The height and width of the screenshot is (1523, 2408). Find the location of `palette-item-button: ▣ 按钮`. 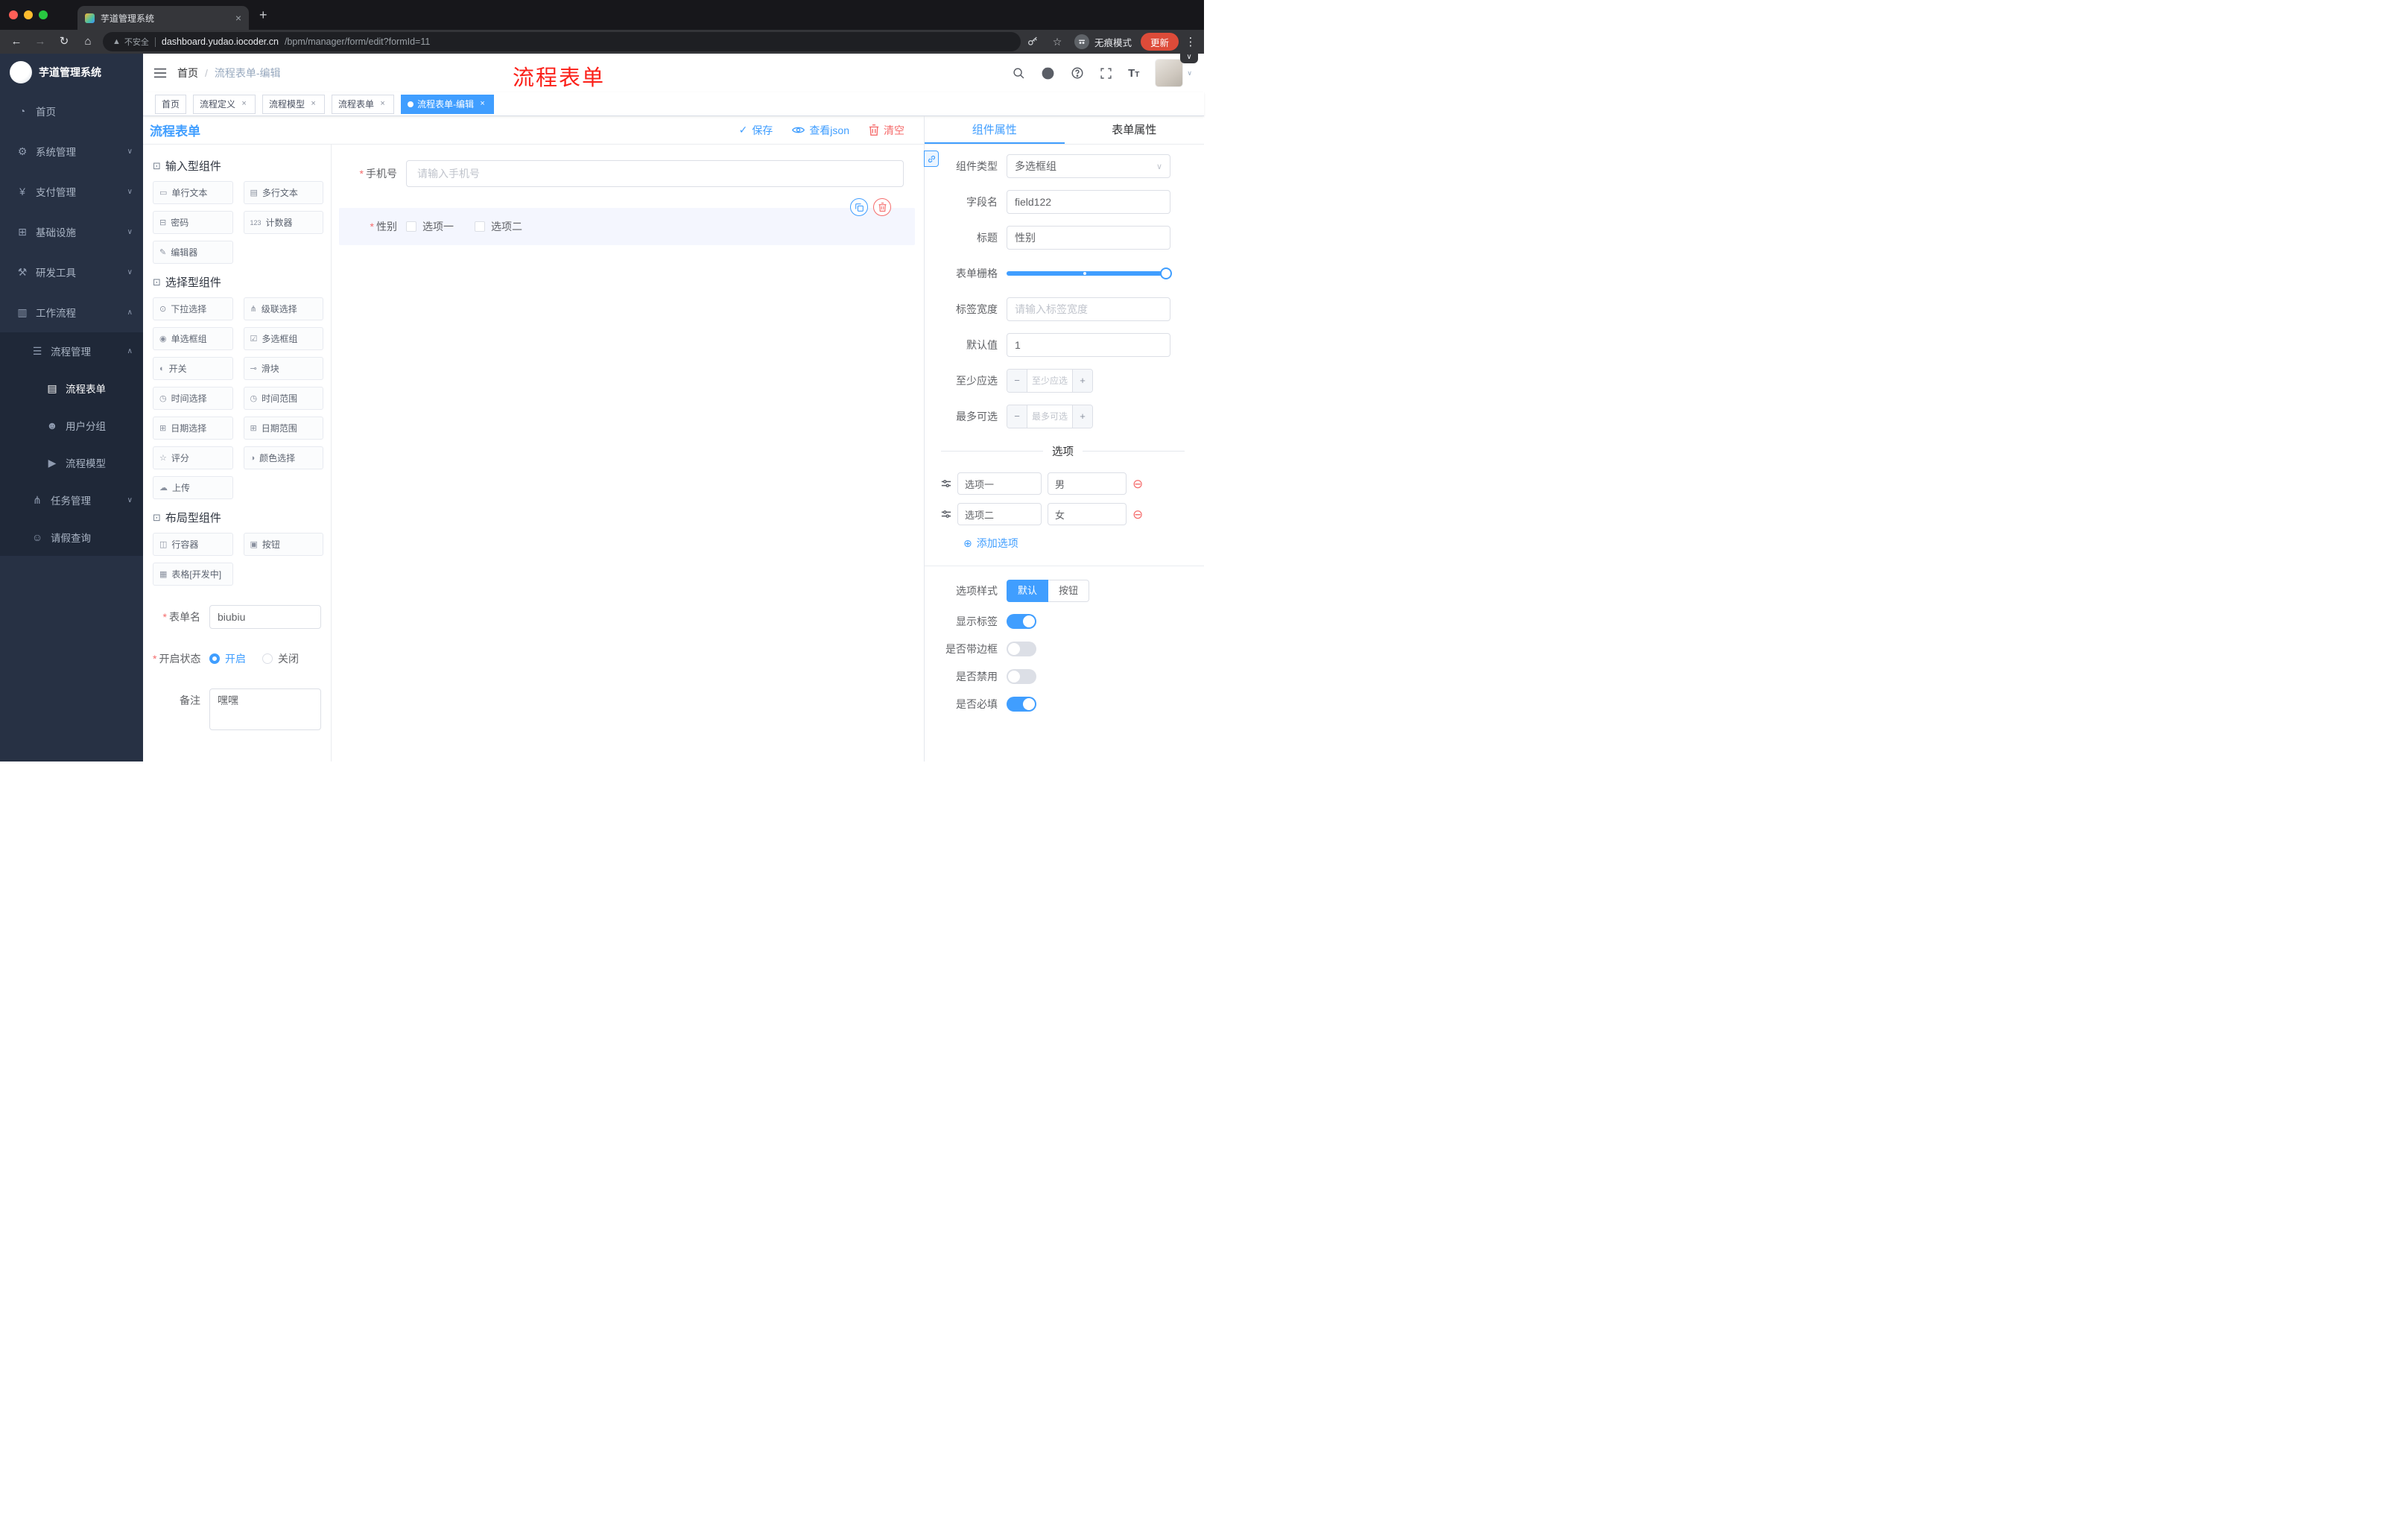

palette-item-button: ▣ 按钮 is located at coordinates (283, 544).